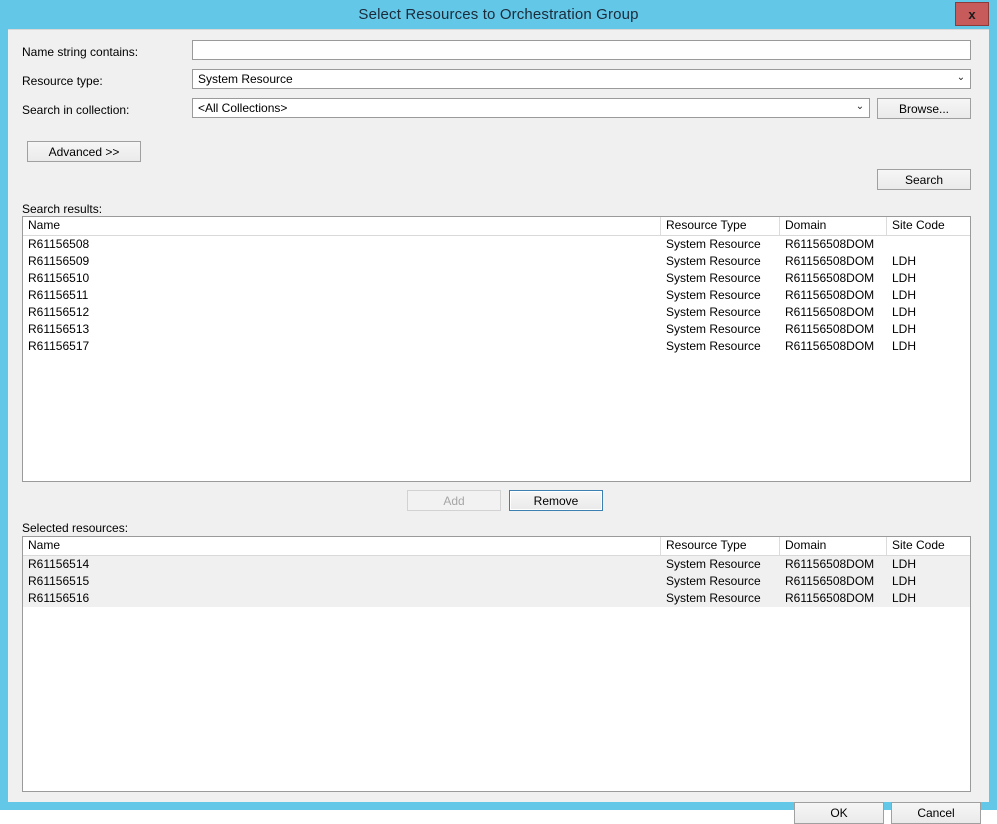 Image resolution: width=997 pixels, height=824 pixels. I want to click on table-row: R61156511 System Resource R61156508DOM LDH, so click(496, 295).